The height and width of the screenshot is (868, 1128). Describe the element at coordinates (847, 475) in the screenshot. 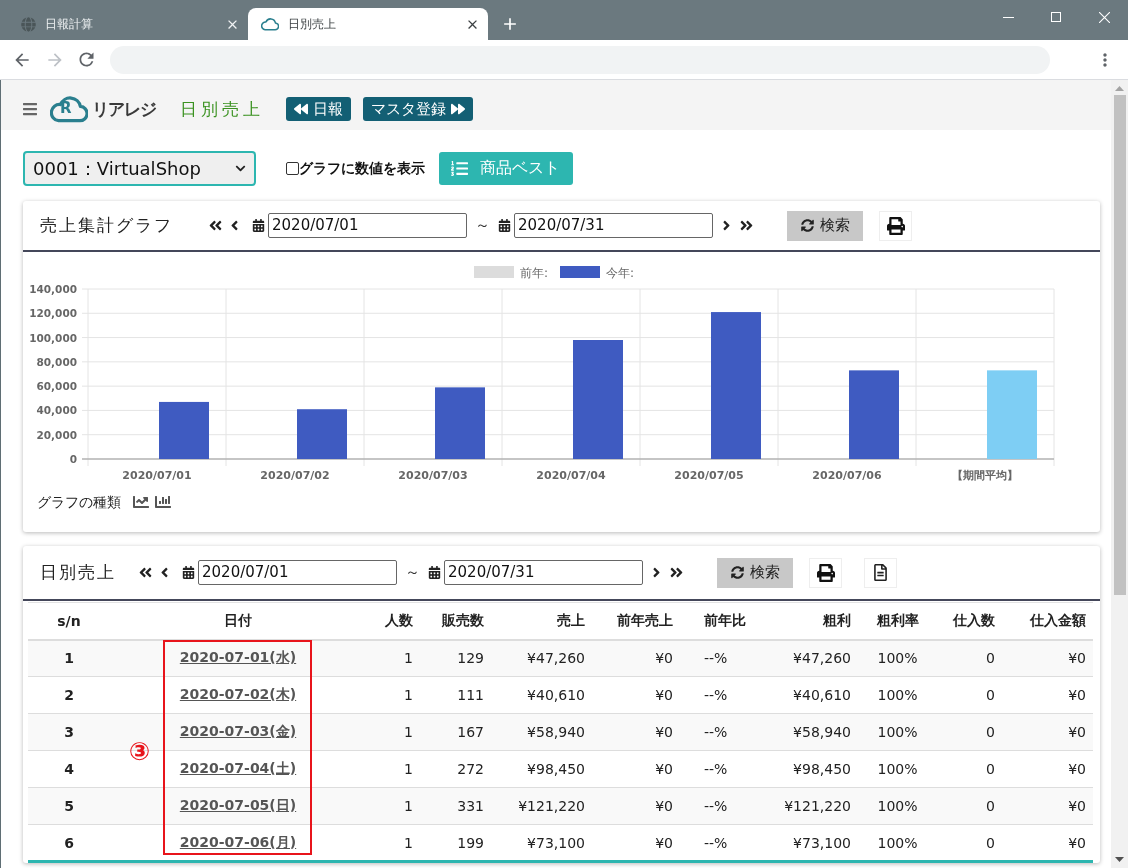

I see `x-axis-label: 2020/07/06` at that location.